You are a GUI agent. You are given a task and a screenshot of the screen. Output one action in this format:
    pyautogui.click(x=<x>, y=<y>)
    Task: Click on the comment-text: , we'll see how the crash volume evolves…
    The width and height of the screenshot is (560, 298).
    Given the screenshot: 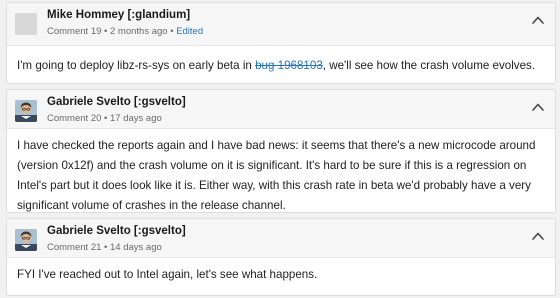 What is the action you would take?
    pyautogui.click(x=429, y=65)
    